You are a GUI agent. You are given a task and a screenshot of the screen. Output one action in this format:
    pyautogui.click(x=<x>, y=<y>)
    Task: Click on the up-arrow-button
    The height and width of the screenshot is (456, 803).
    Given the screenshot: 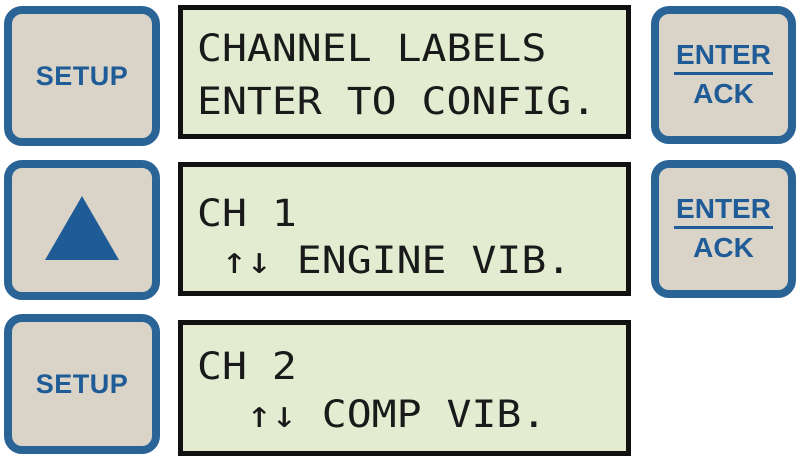 What is the action you would take?
    pyautogui.click(x=82, y=230)
    